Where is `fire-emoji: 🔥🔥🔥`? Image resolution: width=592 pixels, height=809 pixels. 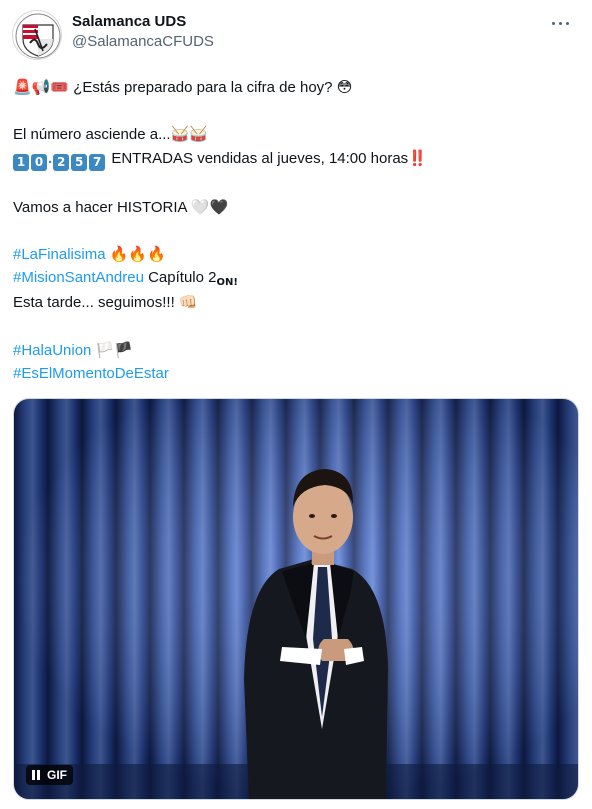 fire-emoji: 🔥🔥🔥 is located at coordinates (137, 254).